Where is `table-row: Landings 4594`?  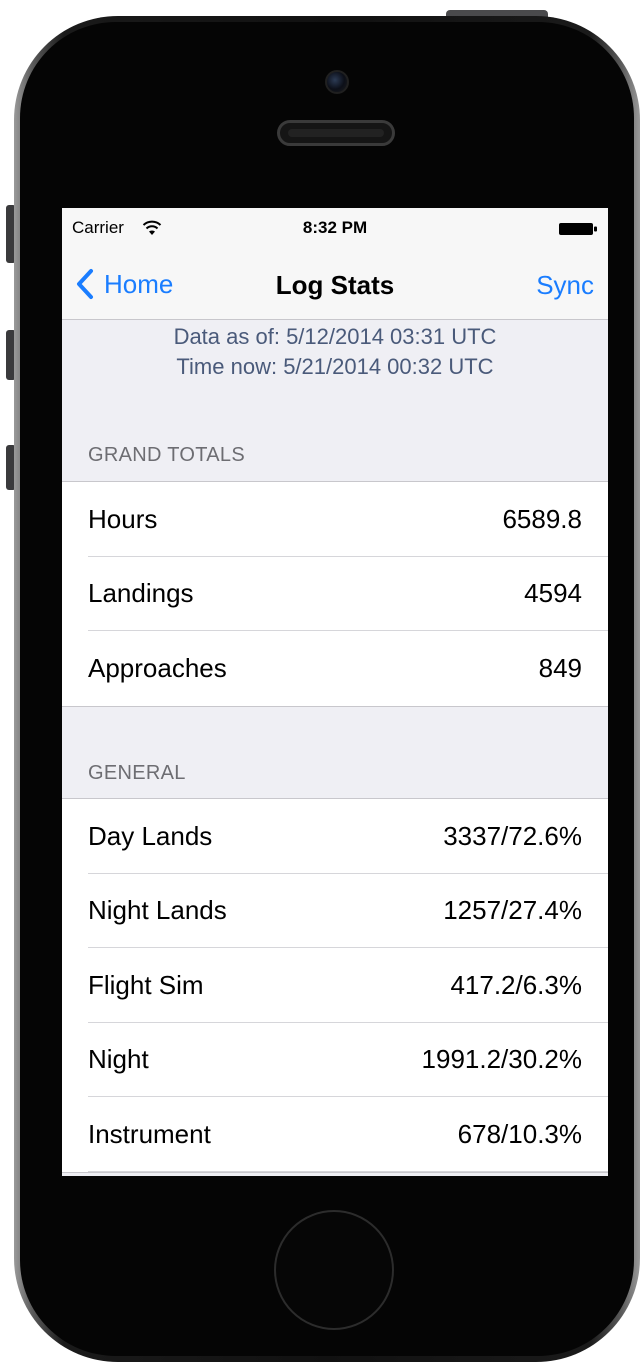 table-row: Landings 4594 is located at coordinates (335, 594).